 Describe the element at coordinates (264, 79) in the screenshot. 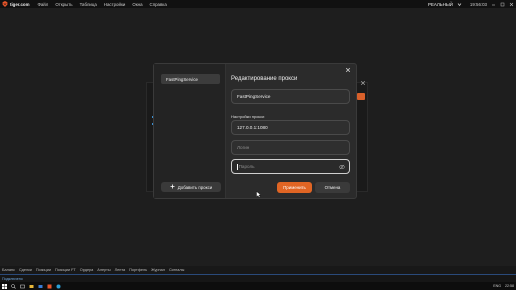

I see `dialog-title: Редактирование прокси` at that location.